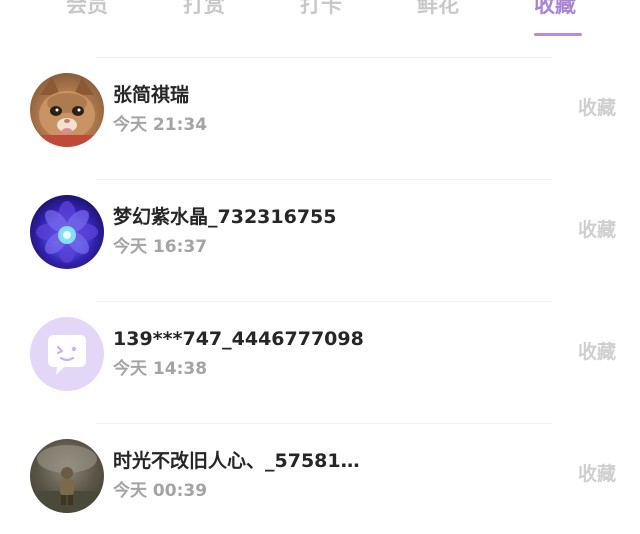  What do you see at coordinates (160, 369) in the screenshot?
I see `timestamp: 今天 14:38` at bounding box center [160, 369].